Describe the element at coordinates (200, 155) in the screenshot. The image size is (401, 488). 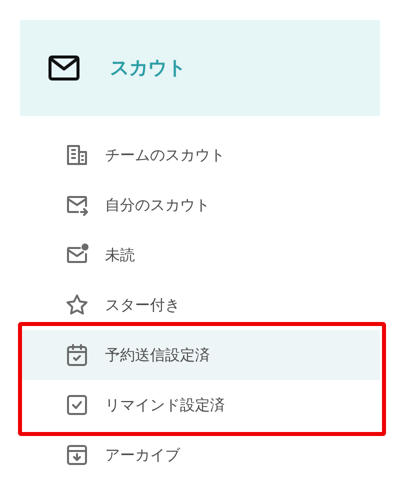
I see `menu-item: チームのスカウト` at that location.